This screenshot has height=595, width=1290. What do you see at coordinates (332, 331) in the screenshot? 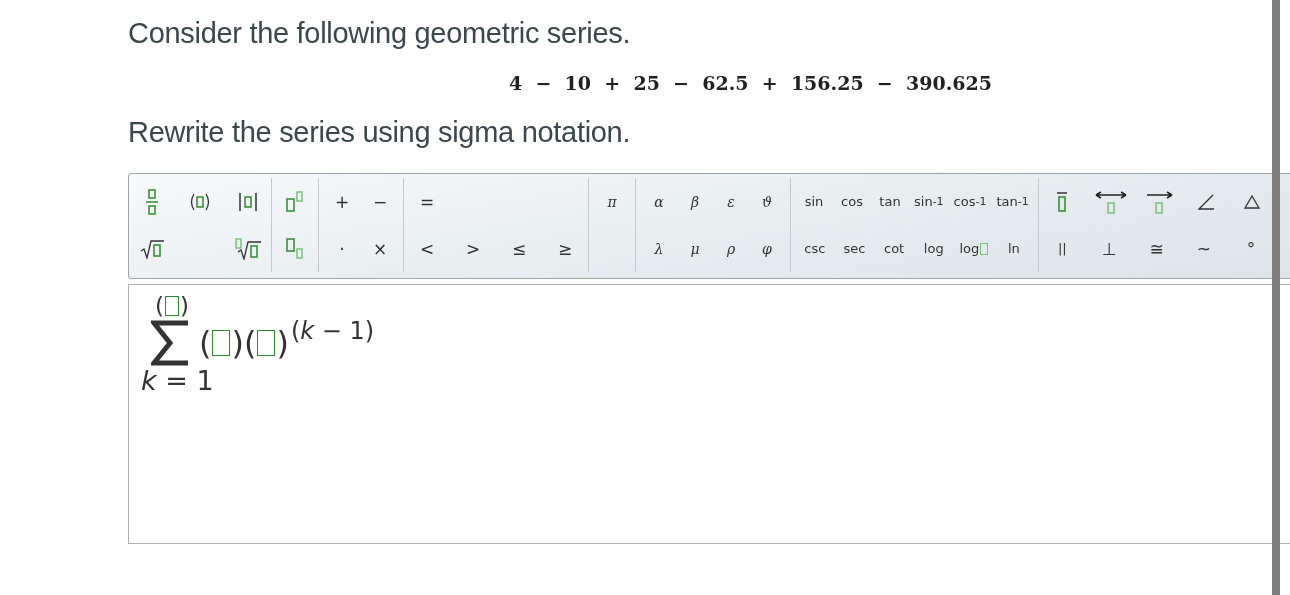
I see `exponent-text: (k − 1)` at bounding box center [332, 331].